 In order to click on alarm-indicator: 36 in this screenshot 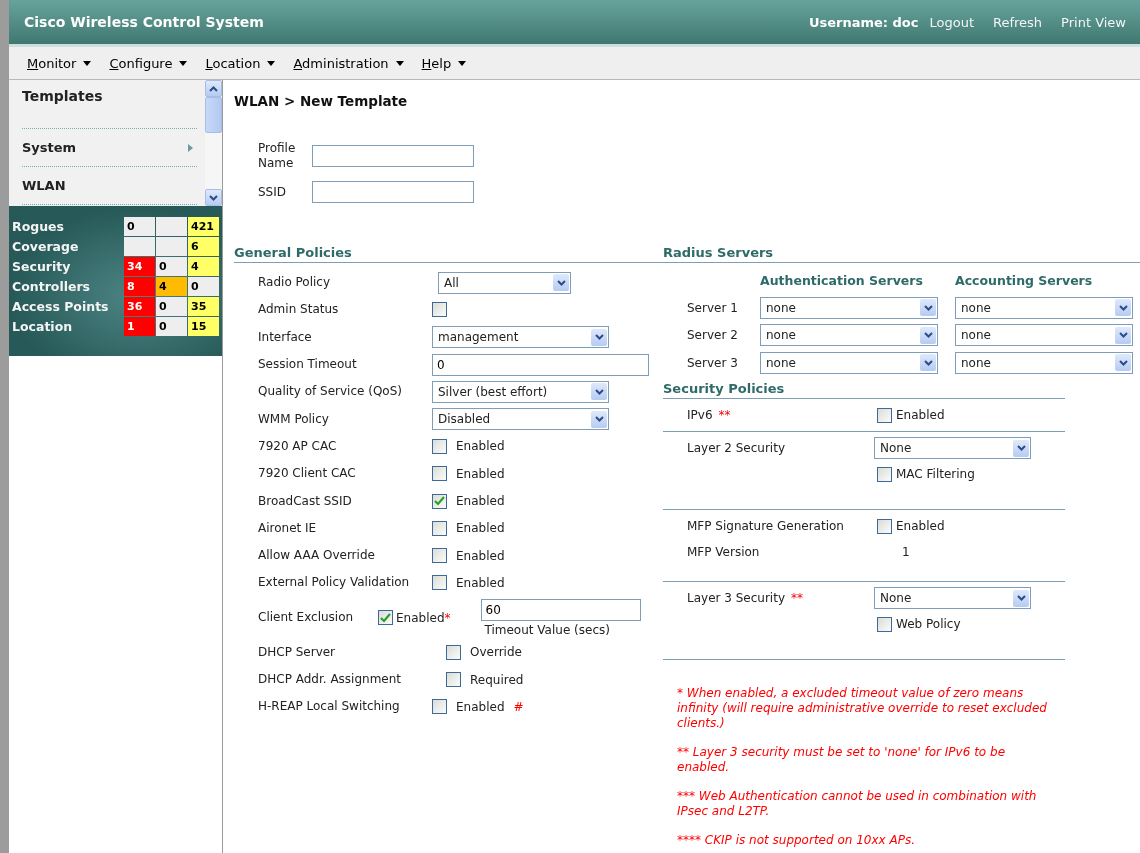, I will do `click(139, 306)`.